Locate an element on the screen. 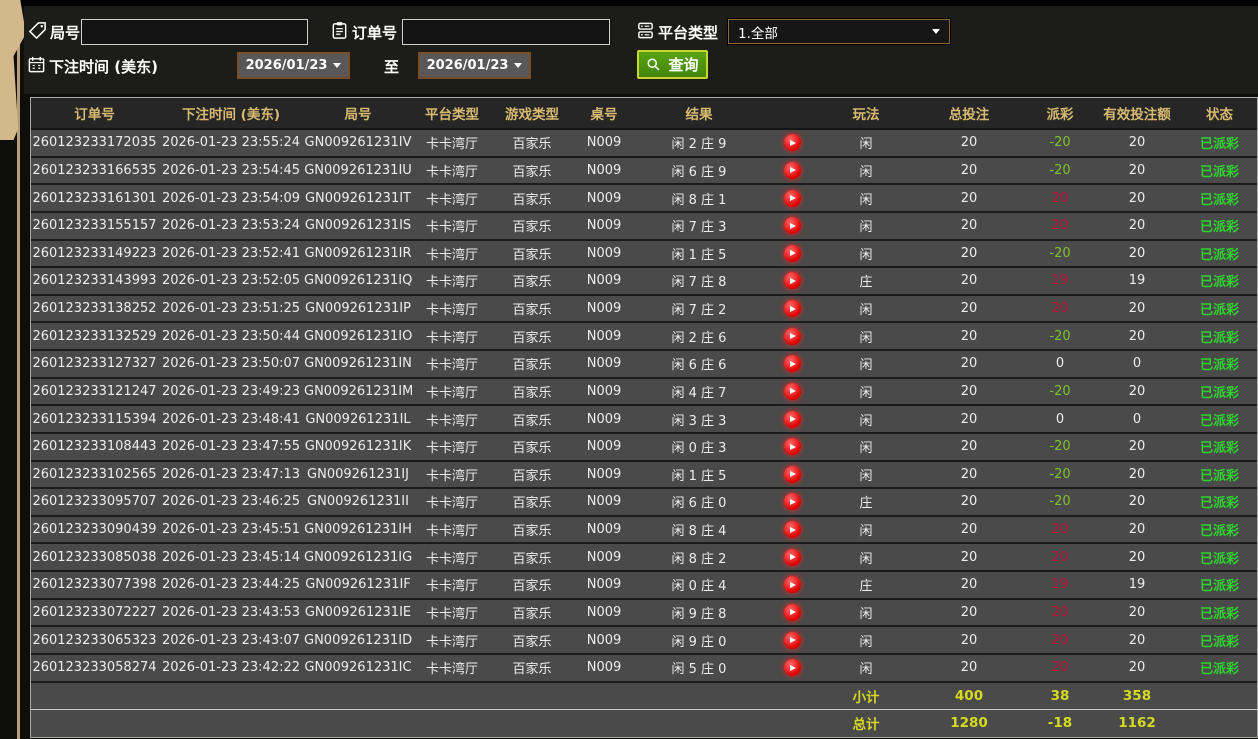  bet-time-label: 下注时间 (美东) is located at coordinates (103, 67).